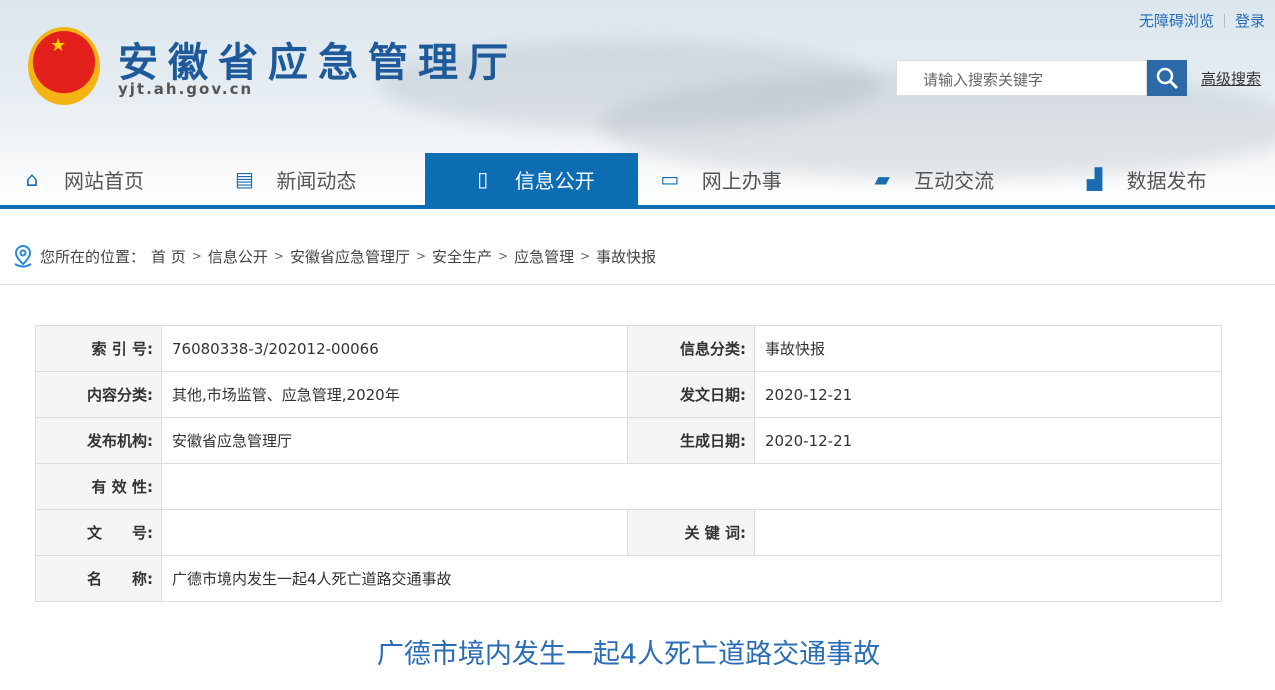 This screenshot has height=690, width=1275. Describe the element at coordinates (691, 578) in the screenshot. I see `name-value: 广德市境内发生一起4人死亡道路交通事故` at that location.